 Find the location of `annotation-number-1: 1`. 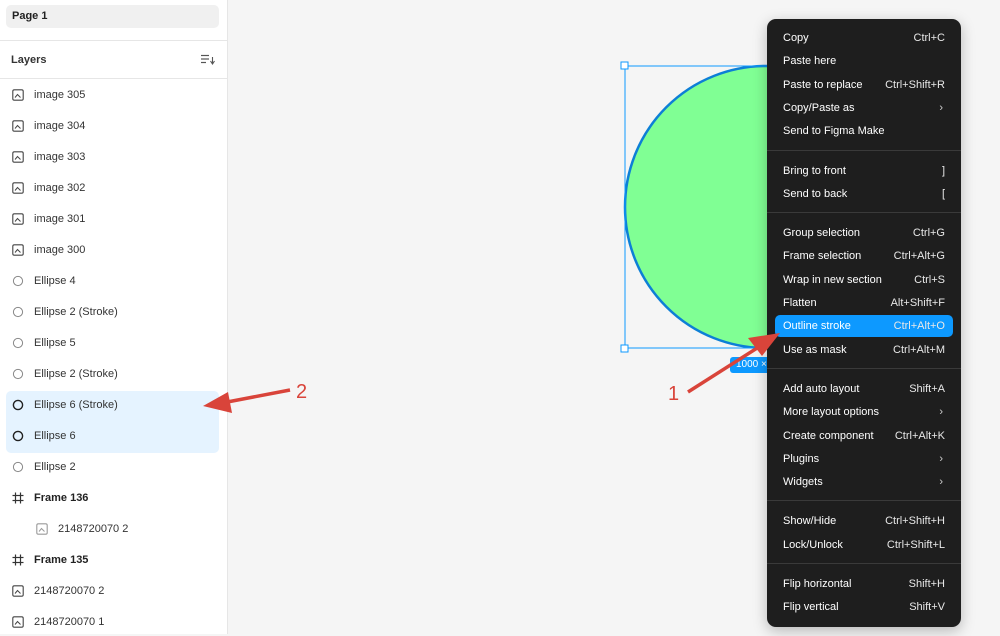

annotation-number-1: 1 is located at coordinates (674, 394).